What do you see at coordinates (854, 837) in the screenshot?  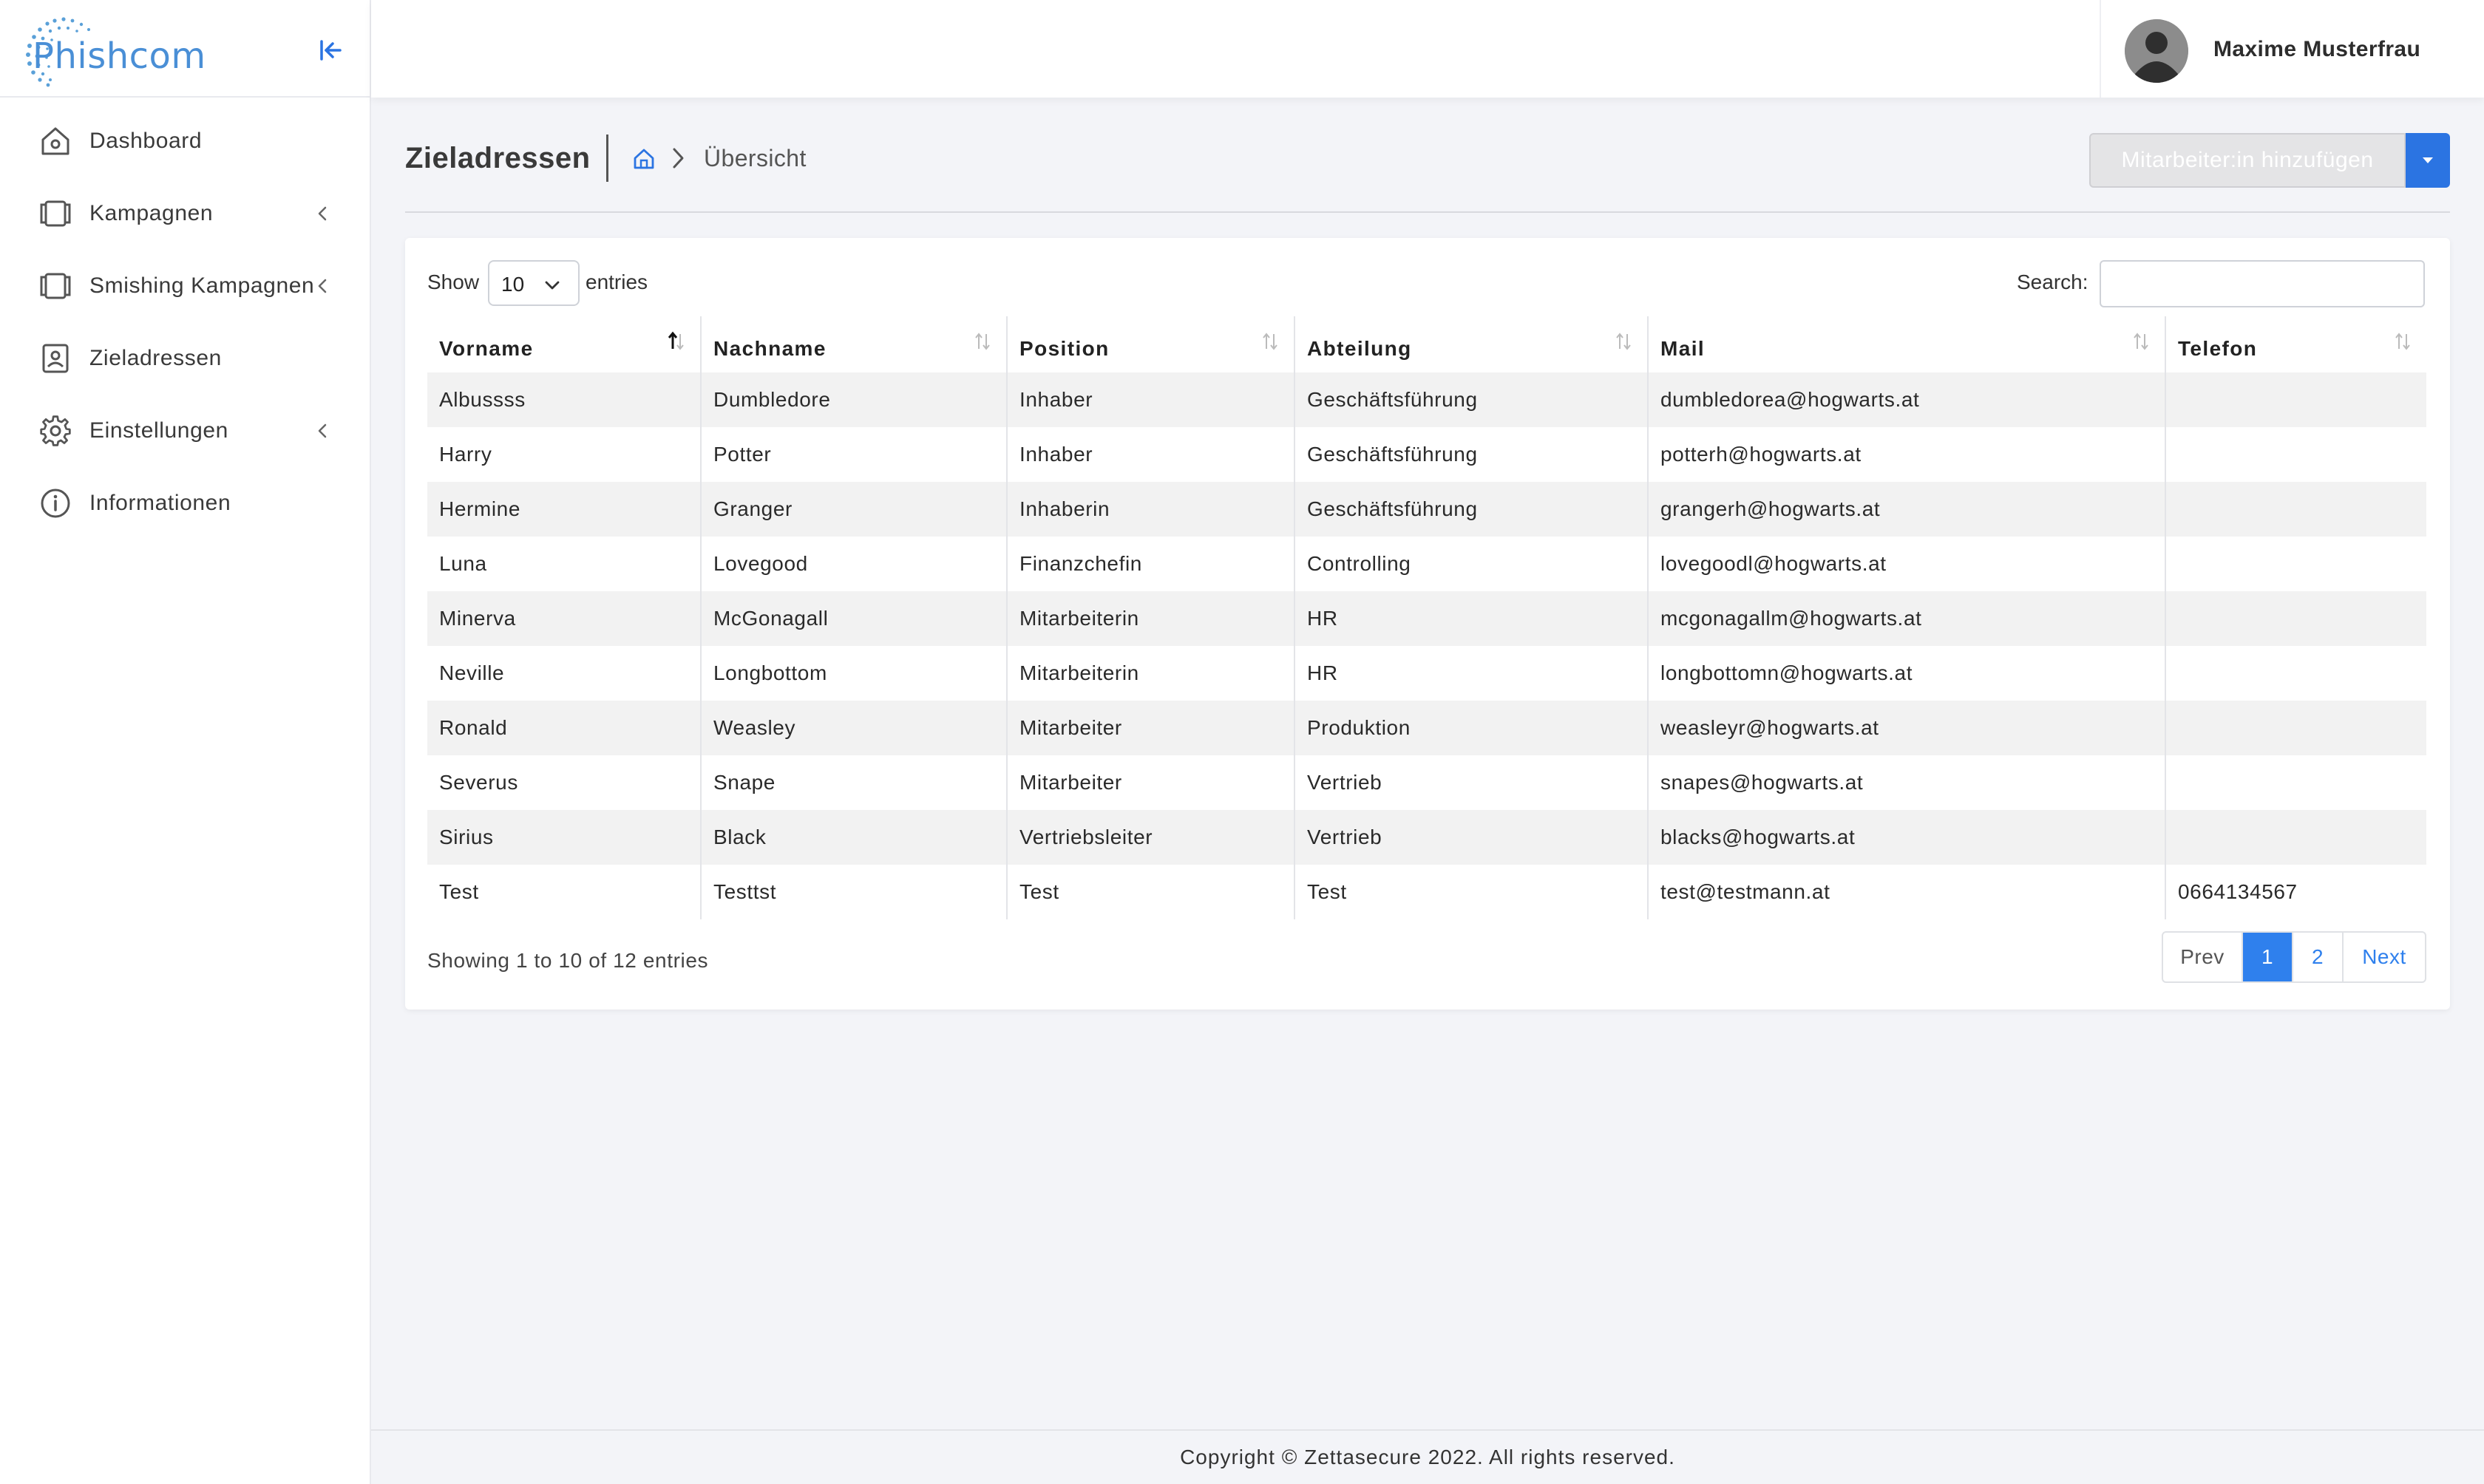 I see `cell-nachname: Black` at bounding box center [854, 837].